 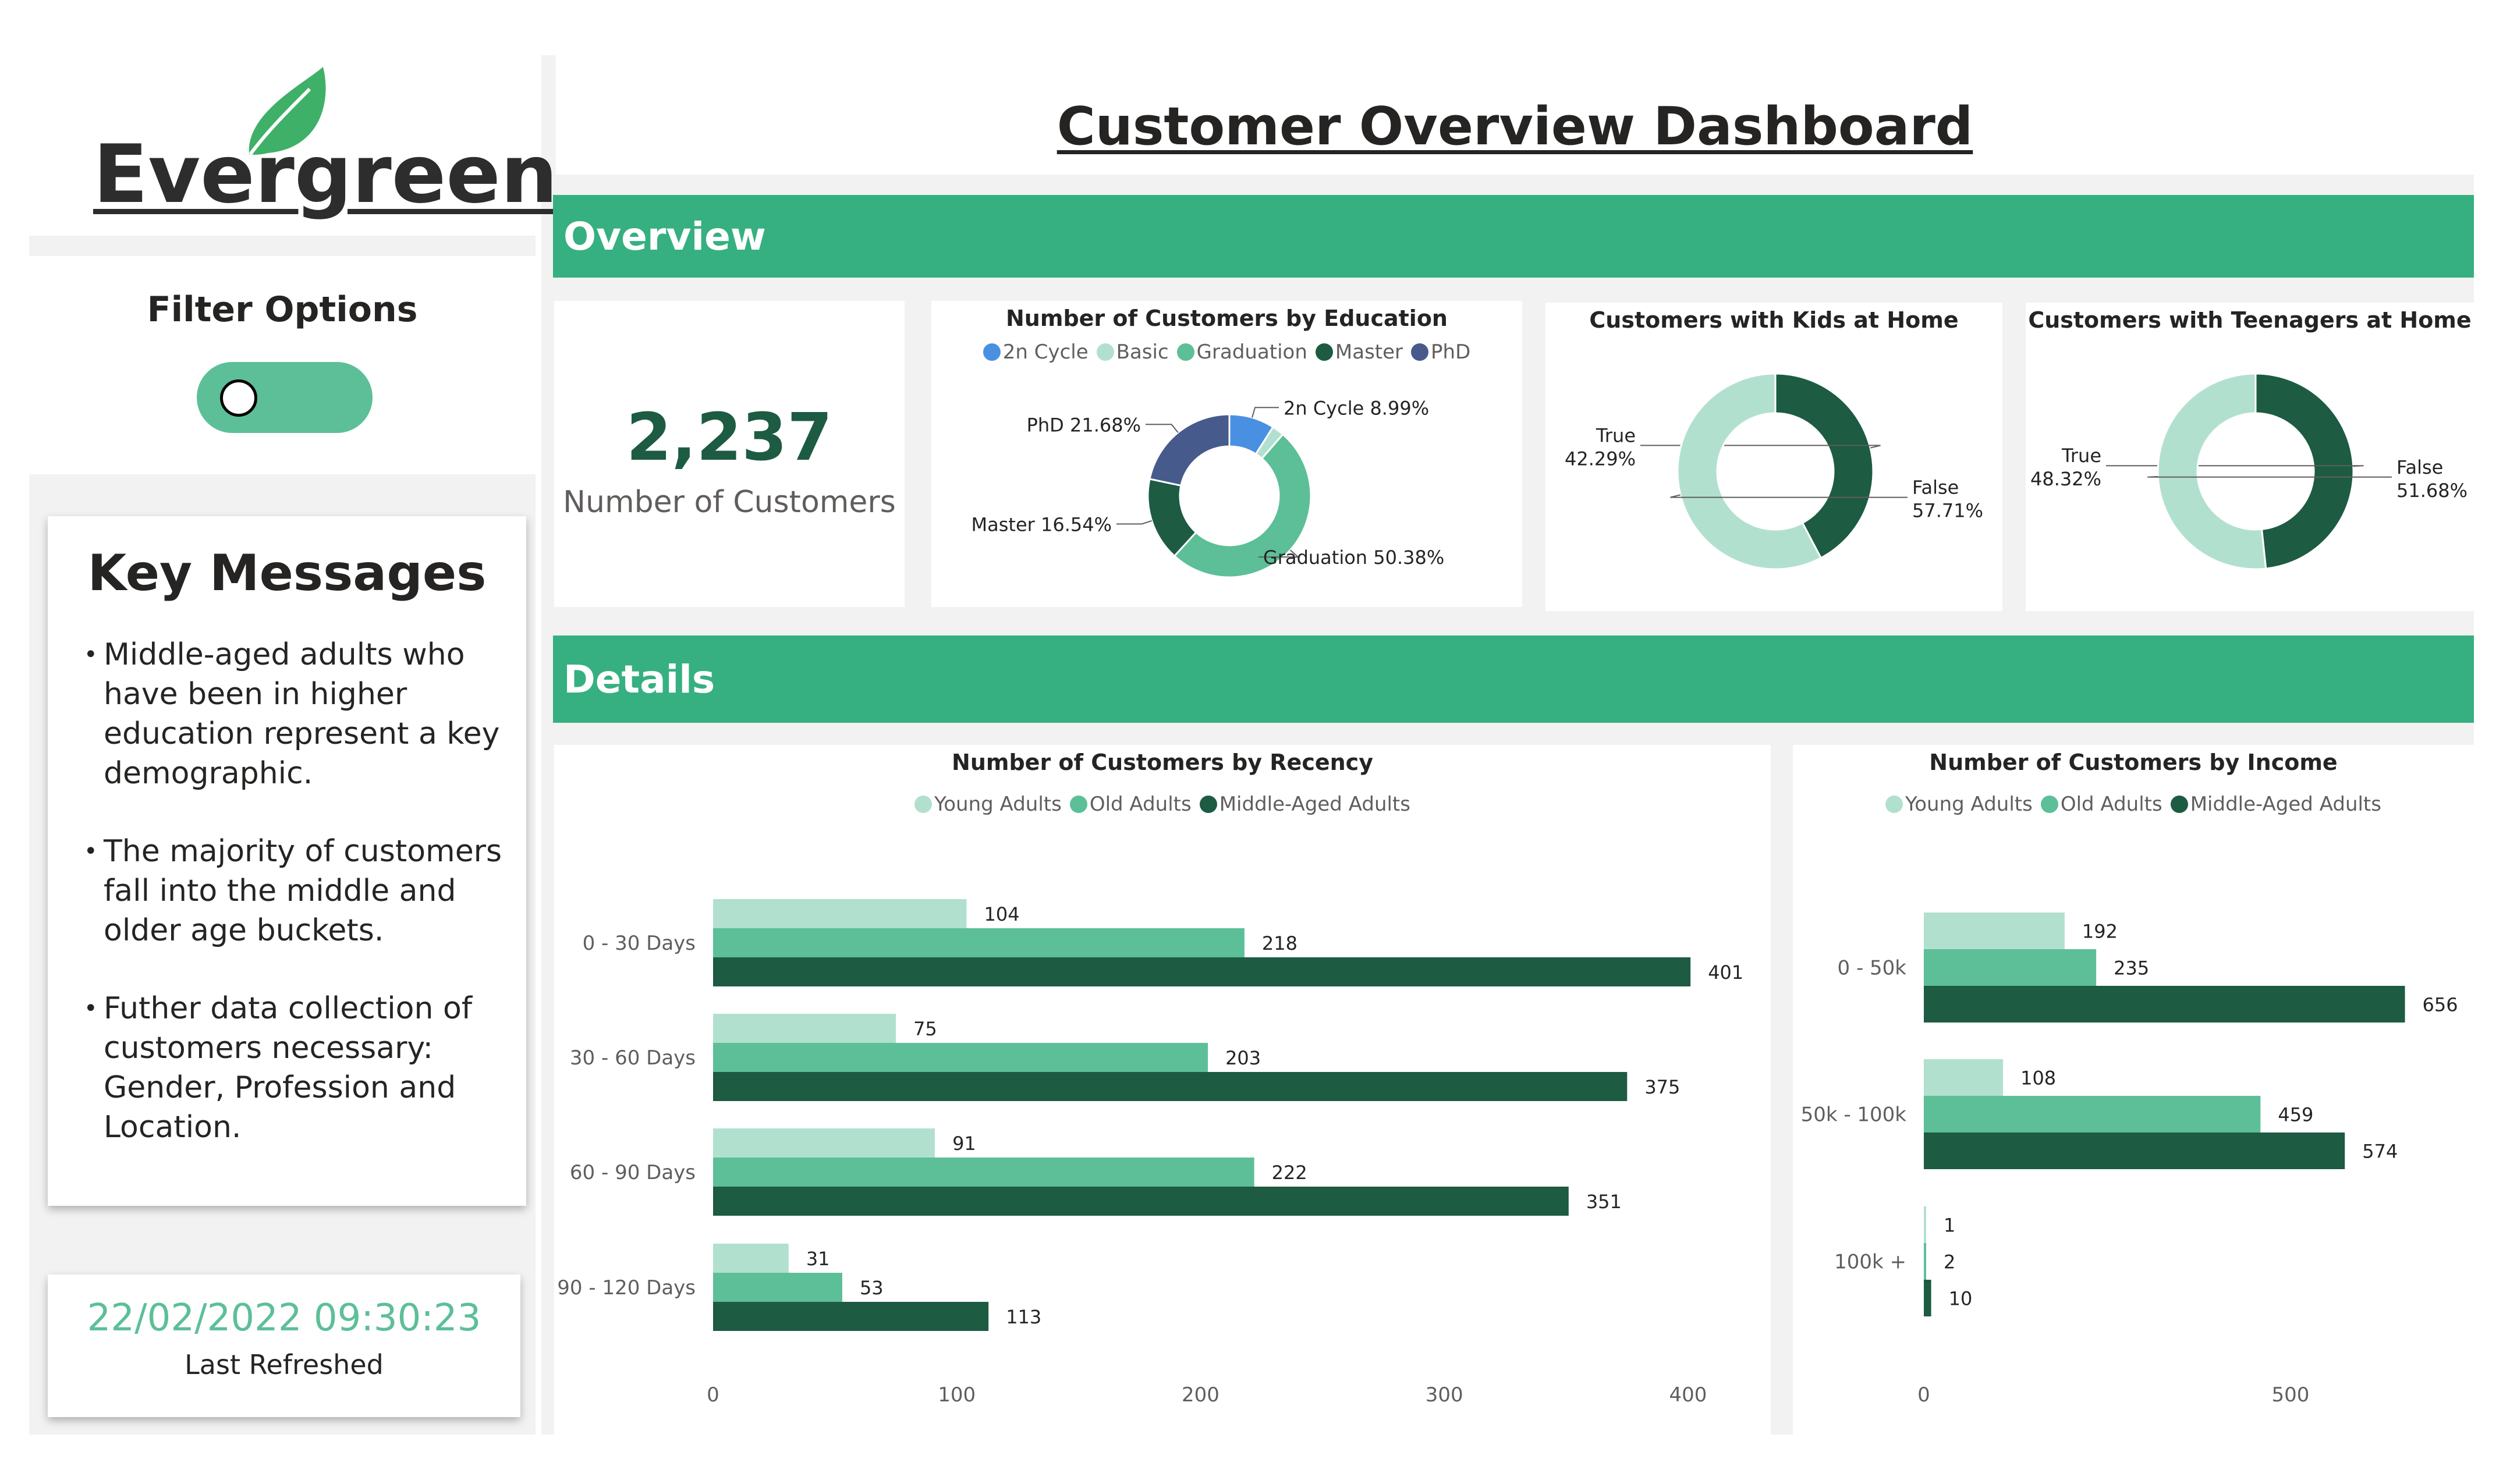 I want to click on data-label: 75, so click(x=925, y=1029).